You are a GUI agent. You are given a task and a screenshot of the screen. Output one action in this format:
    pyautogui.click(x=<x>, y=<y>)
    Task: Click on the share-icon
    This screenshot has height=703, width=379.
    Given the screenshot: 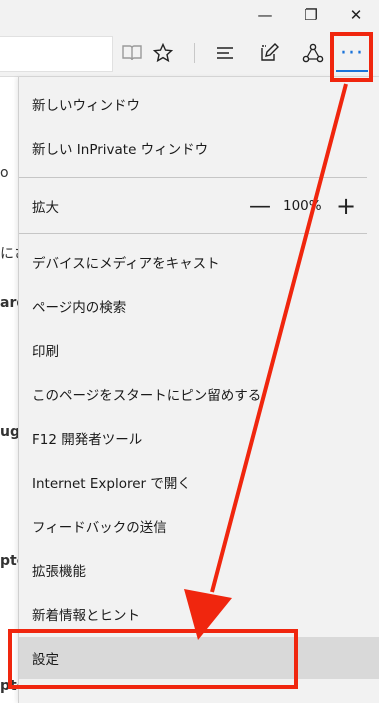 What is the action you would take?
    pyautogui.click(x=313, y=53)
    